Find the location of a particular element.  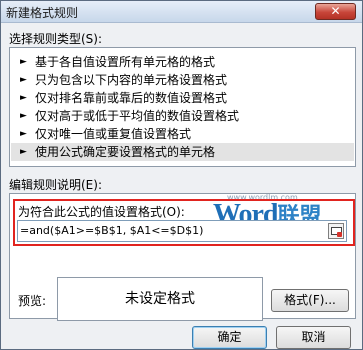

rule-type-item-3: ► 仅对高于或低于平均值的数值设置格式 is located at coordinates (182, 116).